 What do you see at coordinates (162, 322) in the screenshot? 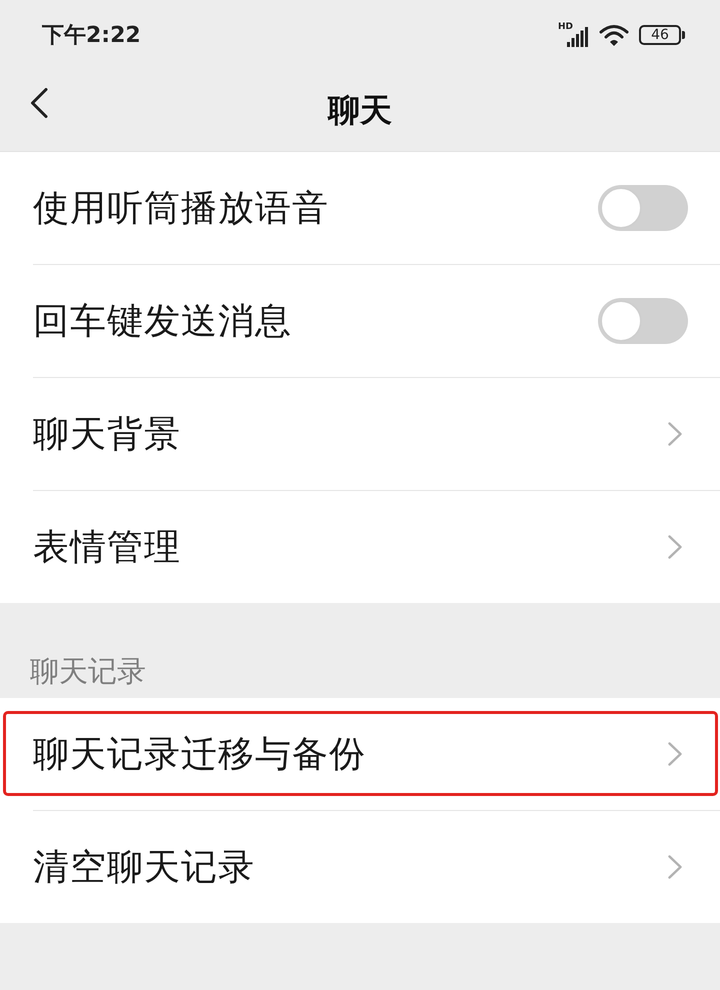
I see `setting-label: 回车键发送消息` at bounding box center [162, 322].